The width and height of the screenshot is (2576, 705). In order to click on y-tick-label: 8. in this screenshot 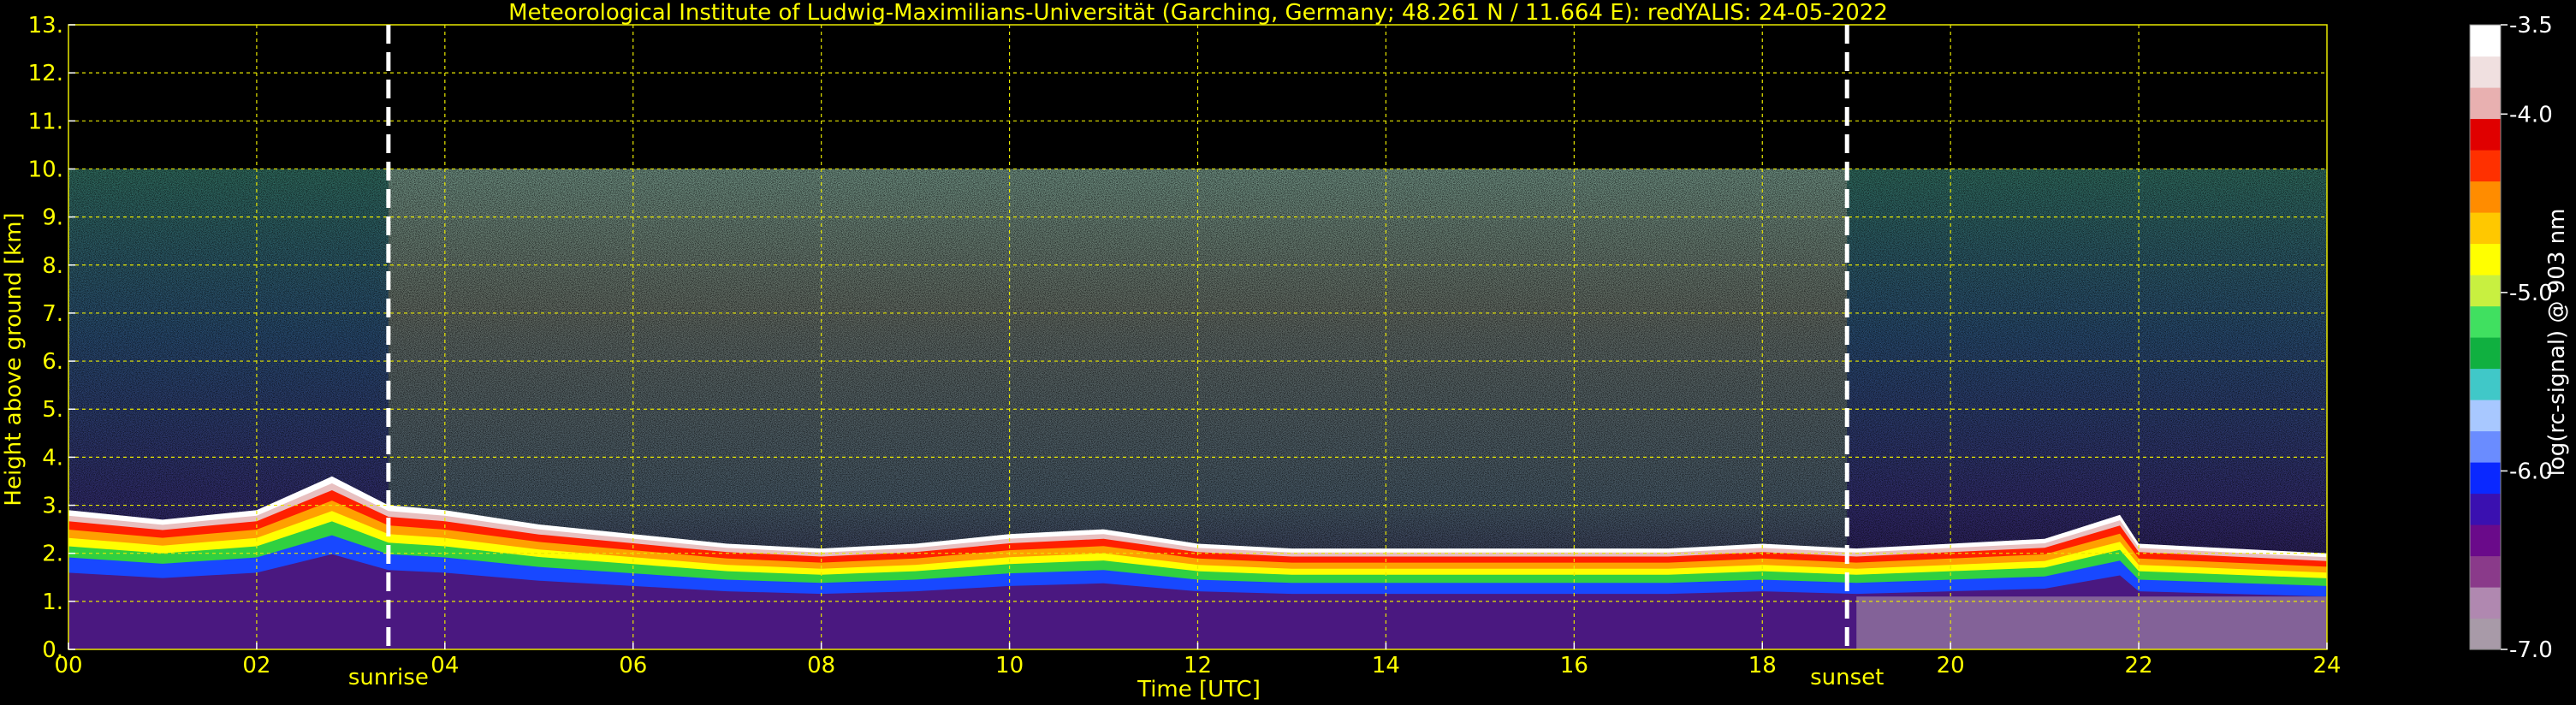, I will do `click(52, 266)`.